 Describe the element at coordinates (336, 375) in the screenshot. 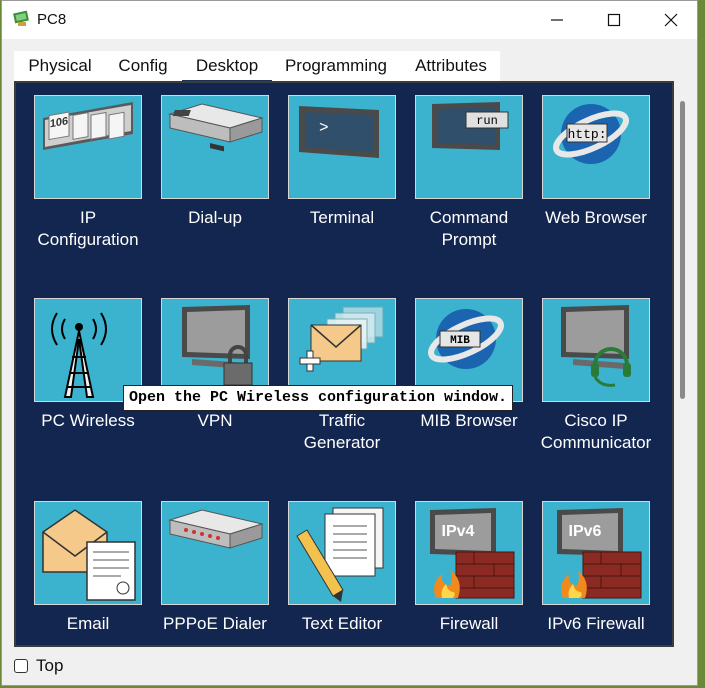

I see `app-traffic-generator: Traffic Generator` at that location.